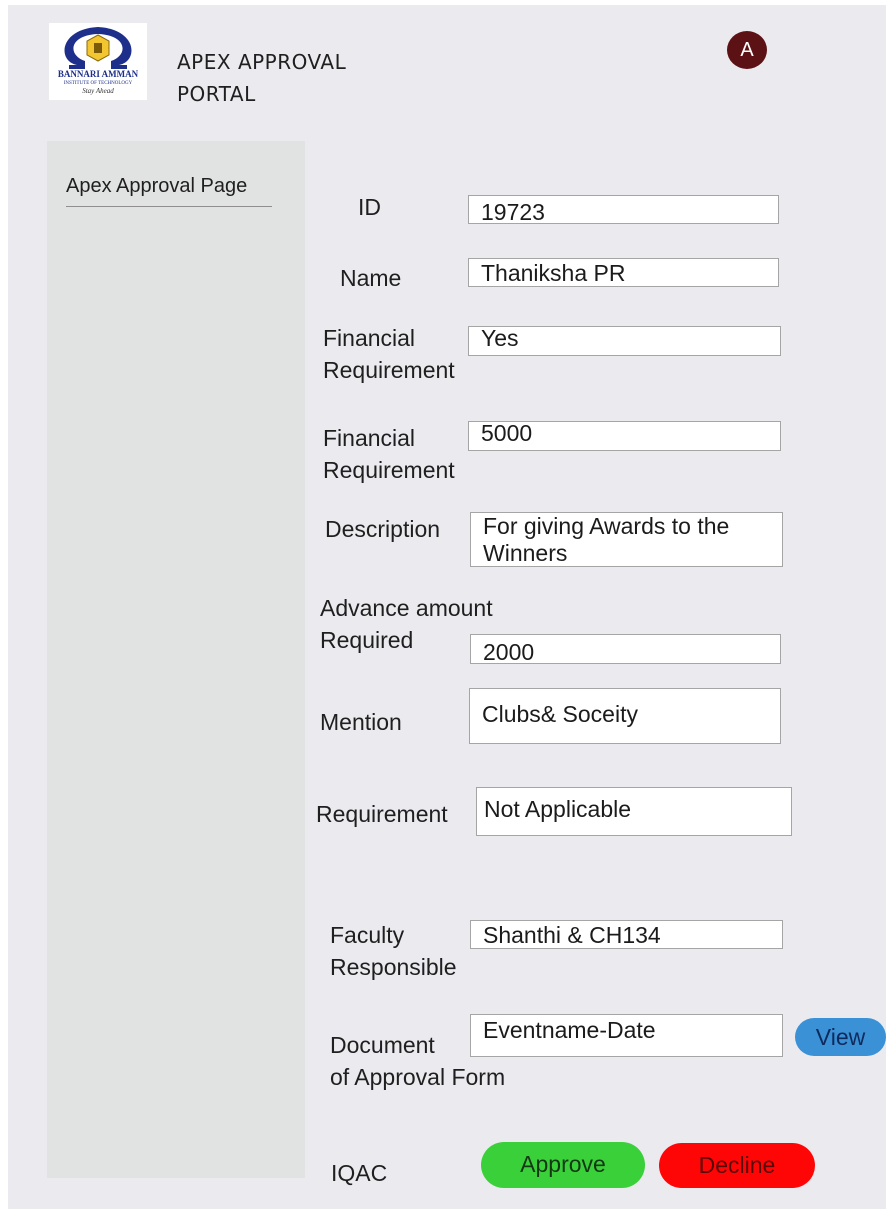  What do you see at coordinates (406, 624) in the screenshot?
I see `advance-amount-label: Advance amount Required` at bounding box center [406, 624].